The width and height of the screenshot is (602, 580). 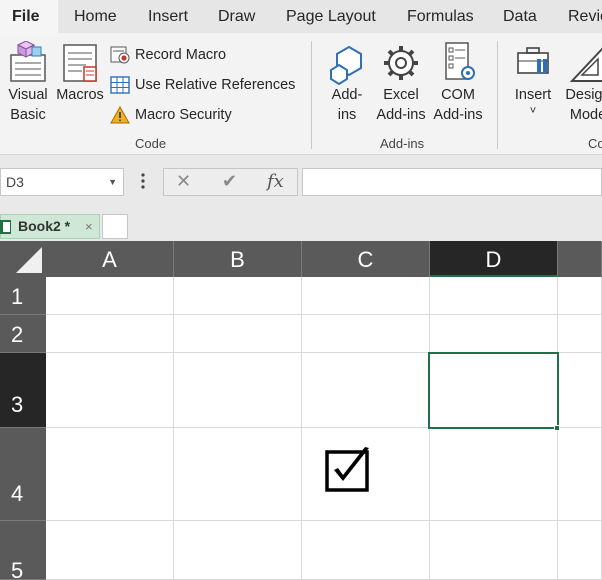 What do you see at coordinates (28, 61) in the screenshot?
I see `visual-basic-icon` at bounding box center [28, 61].